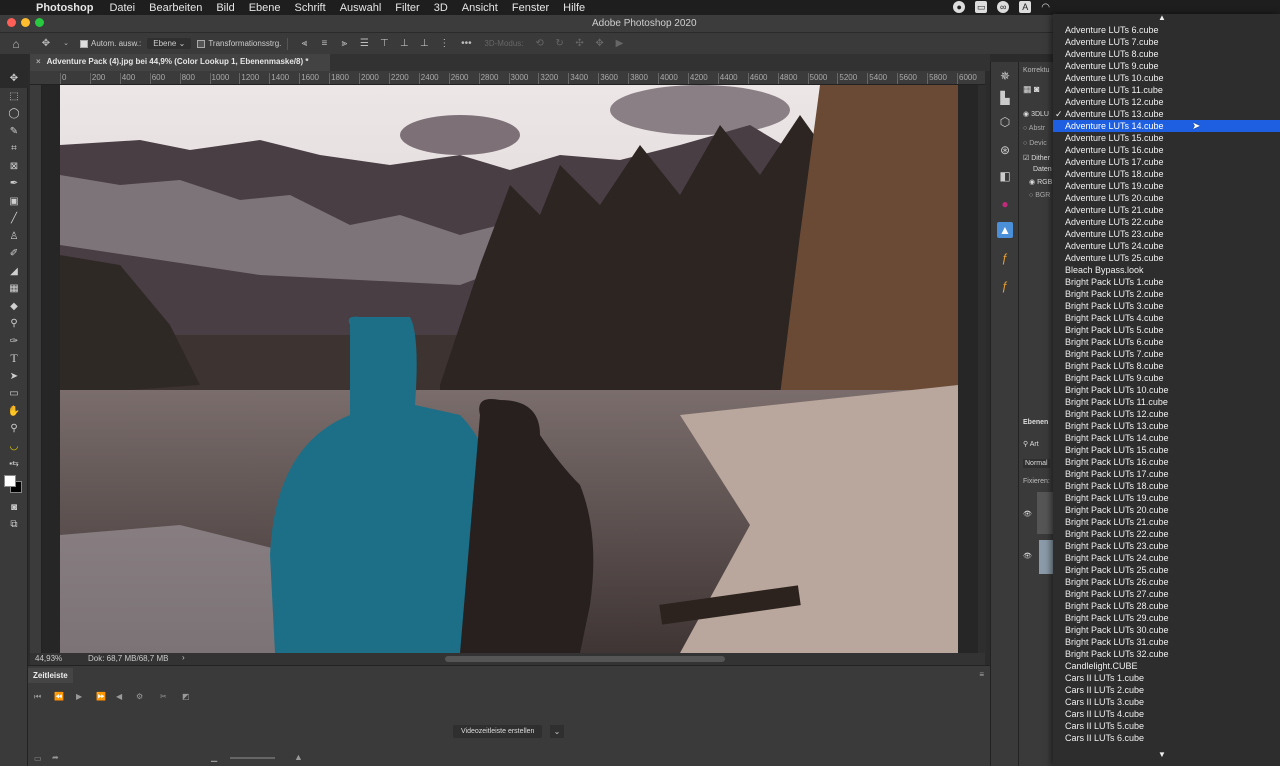 The image size is (1280, 766). What do you see at coordinates (1166, 258) in the screenshot?
I see `lut-menu-item: Adventure LUTs 25.cube` at bounding box center [1166, 258].